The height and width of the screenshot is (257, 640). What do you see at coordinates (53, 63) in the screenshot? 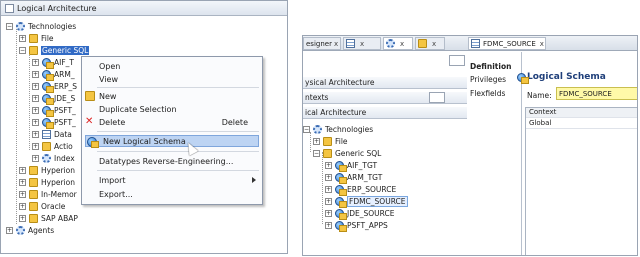
I see `tree-node-aif: + AIF_T` at bounding box center [53, 63].